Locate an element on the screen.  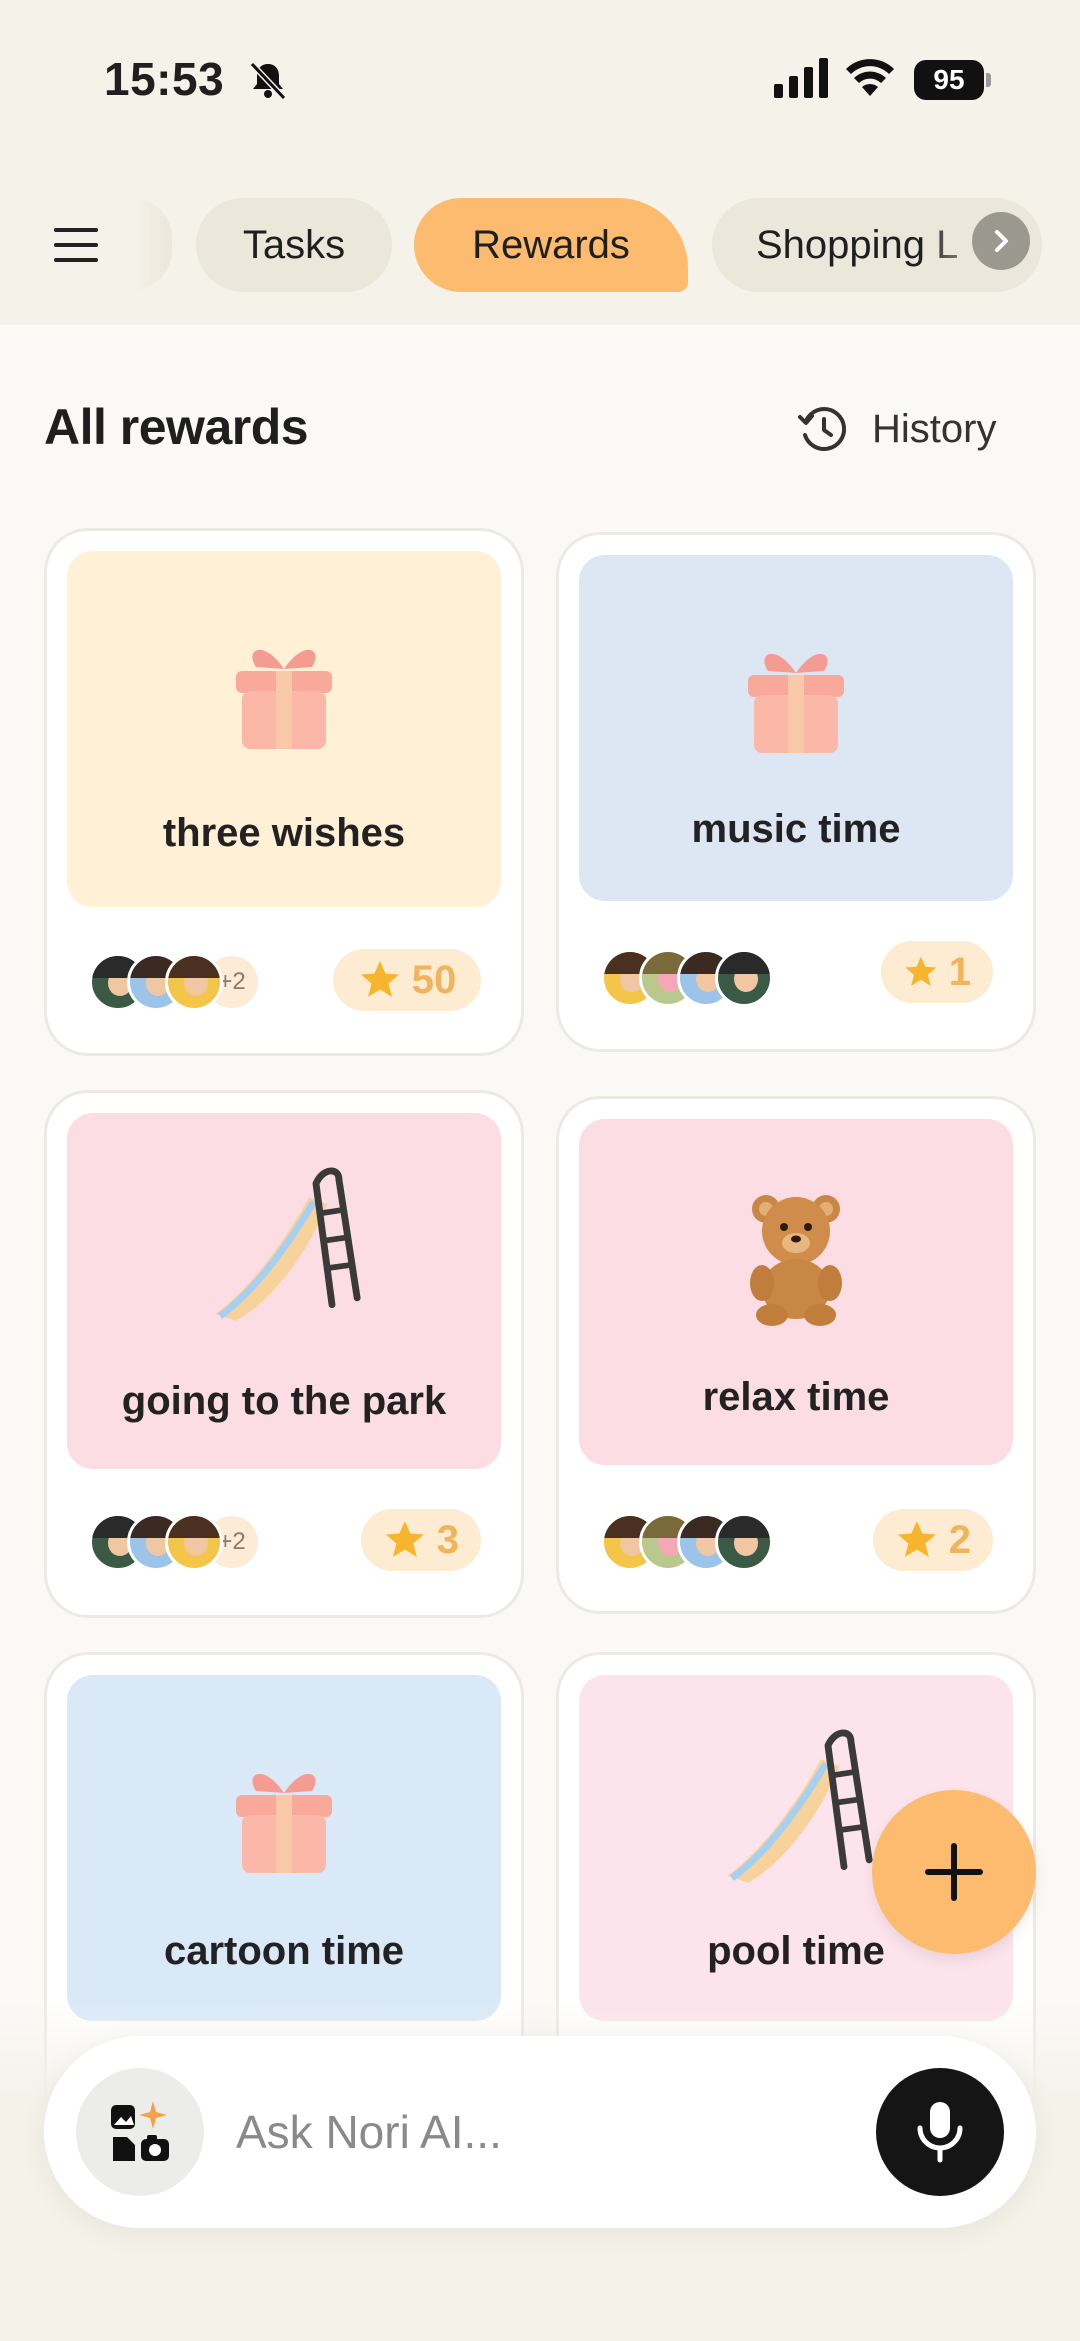
page-title: All rewards is located at coordinates (176, 427).